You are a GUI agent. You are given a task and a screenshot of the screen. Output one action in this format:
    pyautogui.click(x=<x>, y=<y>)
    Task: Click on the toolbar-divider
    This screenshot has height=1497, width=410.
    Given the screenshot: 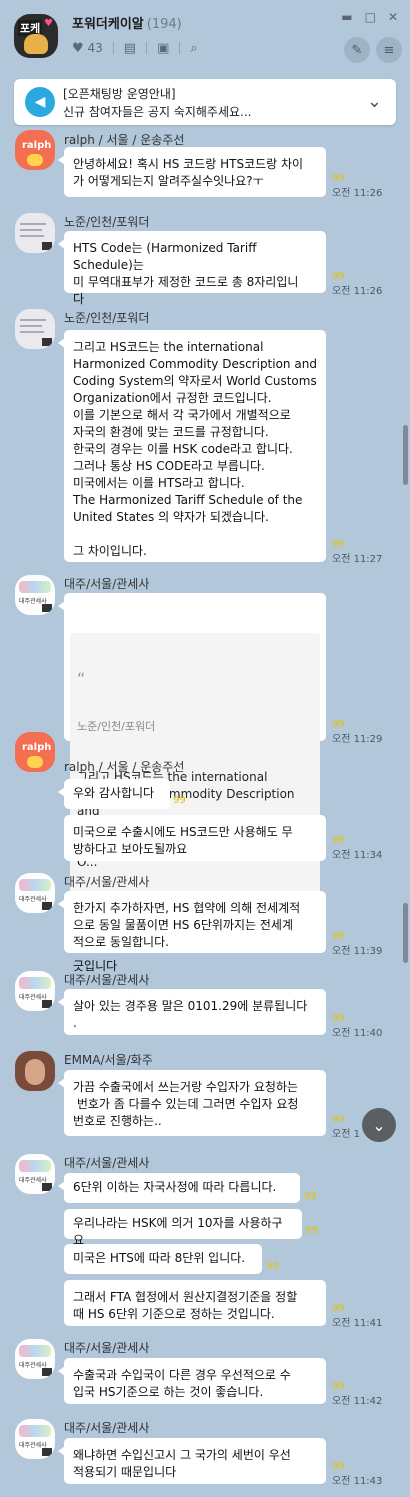 What is the action you would take?
    pyautogui.click(x=113, y=48)
    